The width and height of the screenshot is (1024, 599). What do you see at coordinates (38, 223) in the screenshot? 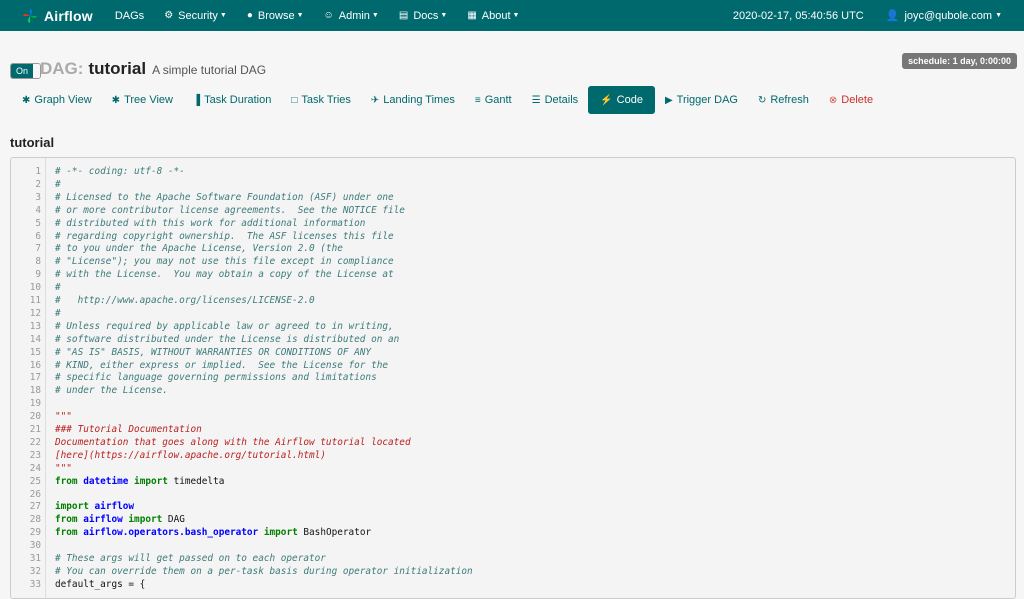
I see `line-number: 5` at bounding box center [38, 223].